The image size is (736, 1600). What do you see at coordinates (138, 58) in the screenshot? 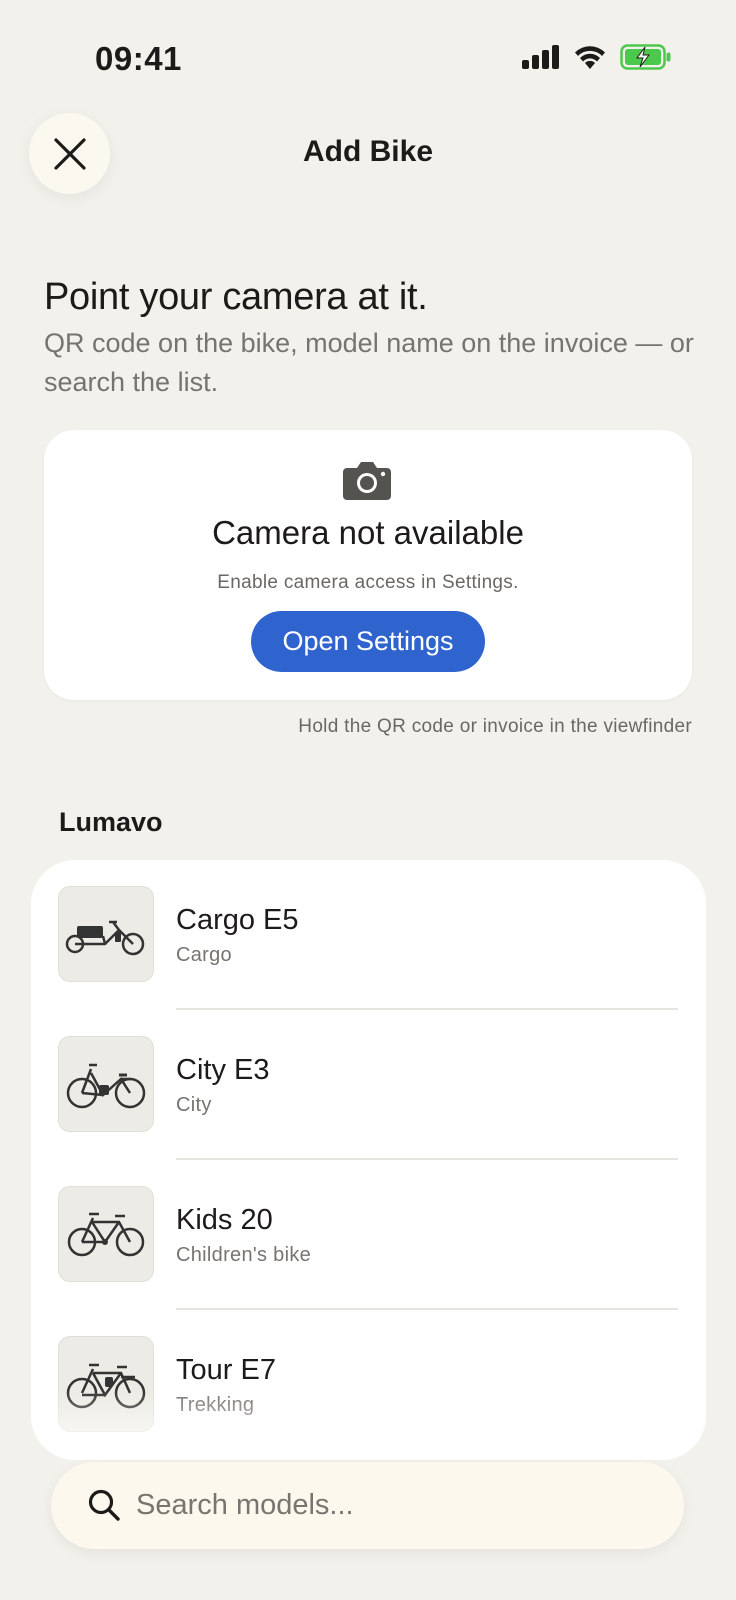
I see `status-time: 09:41` at bounding box center [138, 58].